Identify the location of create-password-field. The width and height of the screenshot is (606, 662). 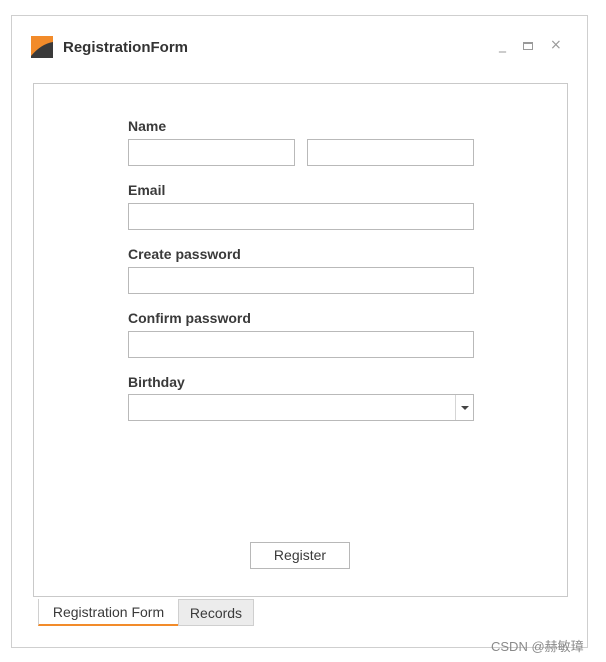
(301, 280).